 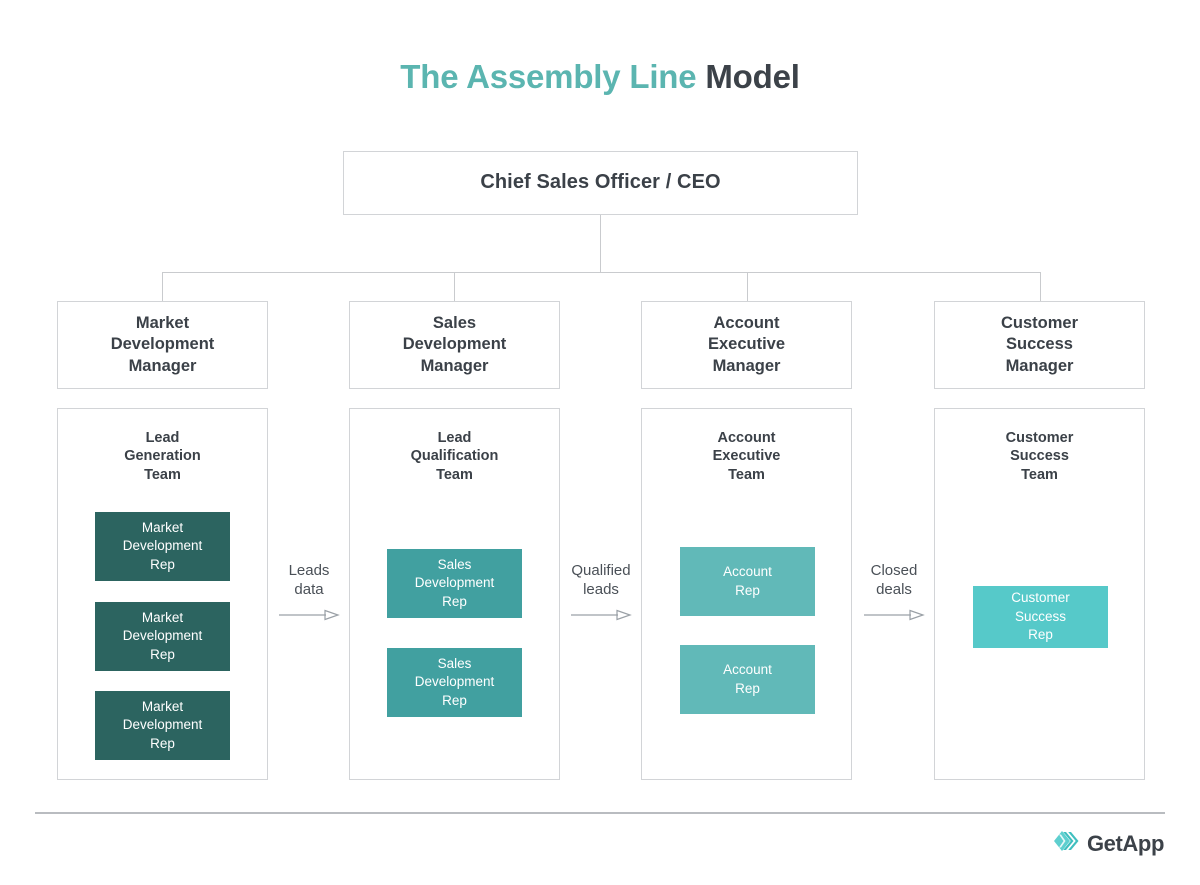 I want to click on manager-node-account-executive: Account Executive Manager, so click(x=746, y=345).